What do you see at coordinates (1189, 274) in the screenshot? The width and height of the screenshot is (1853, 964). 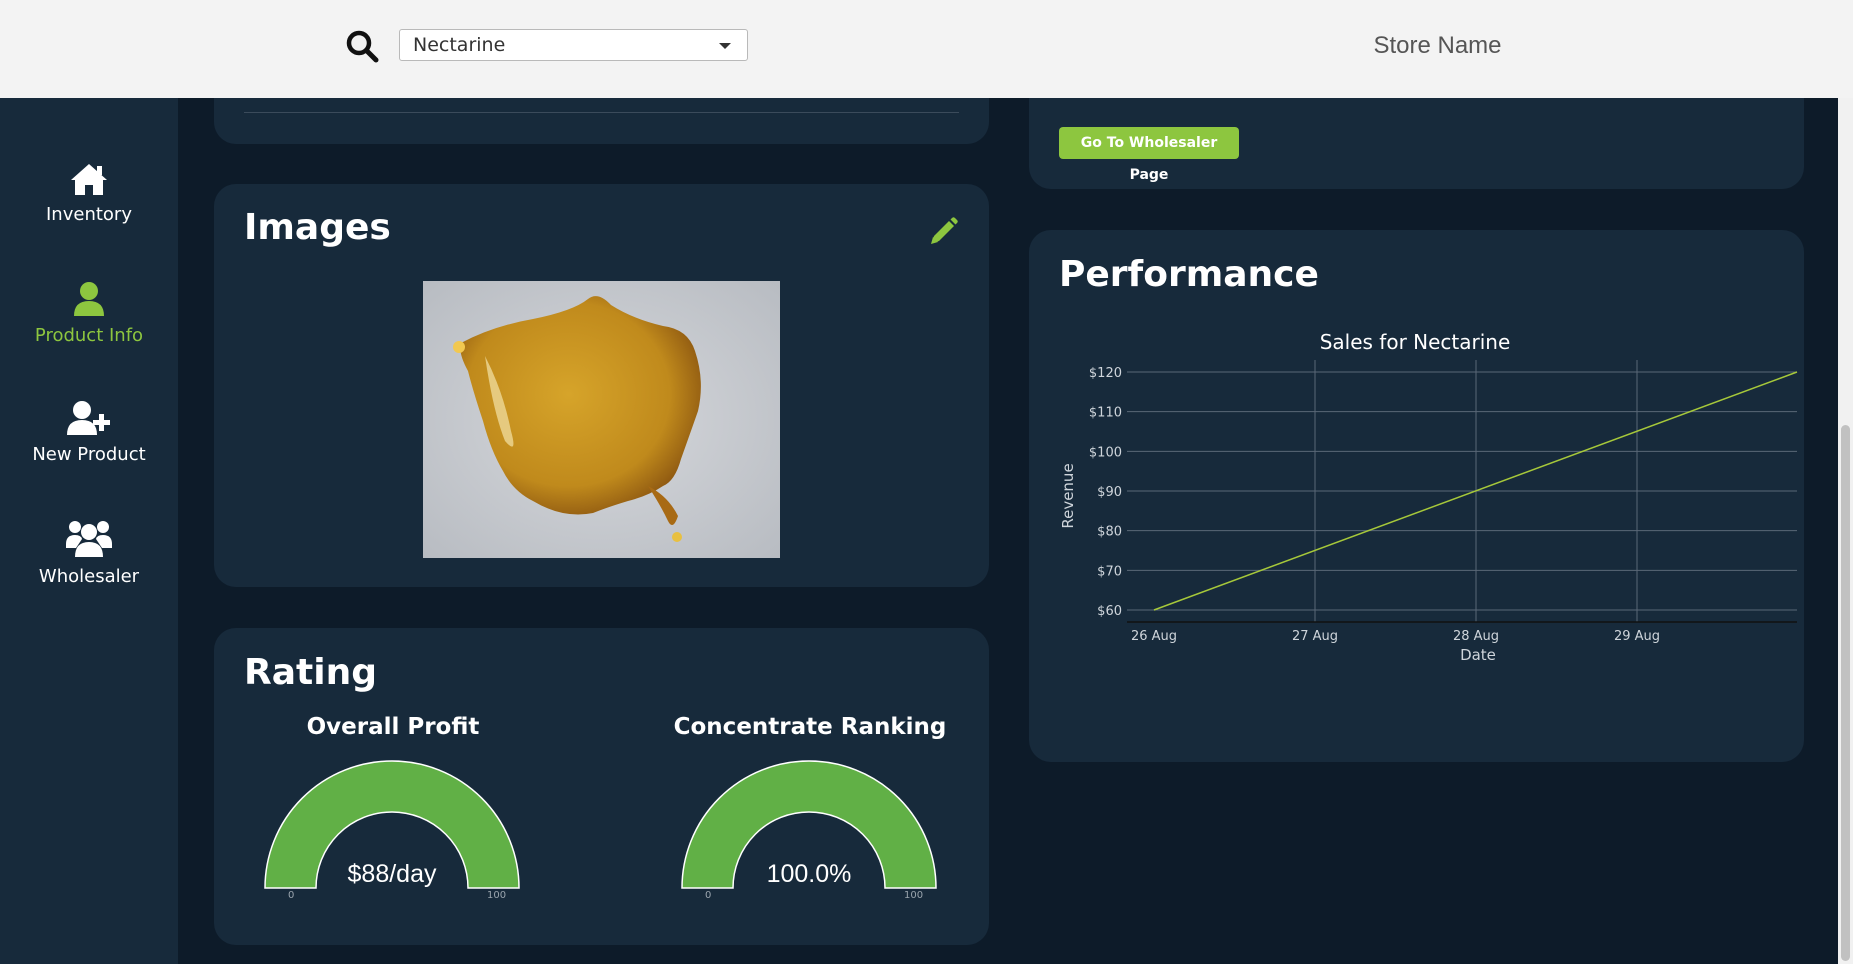 I see `performance-title: Performance` at bounding box center [1189, 274].